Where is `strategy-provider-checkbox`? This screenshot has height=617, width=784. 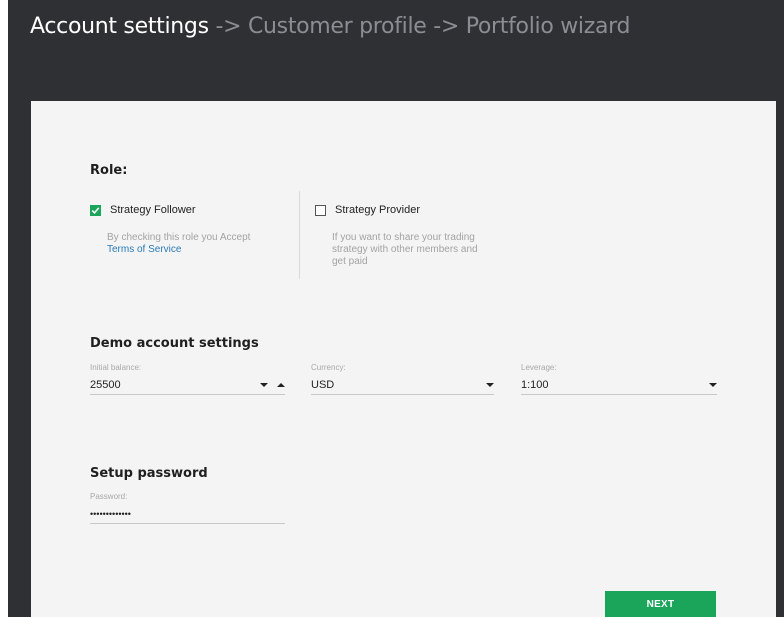
strategy-provider-checkbox is located at coordinates (320, 210).